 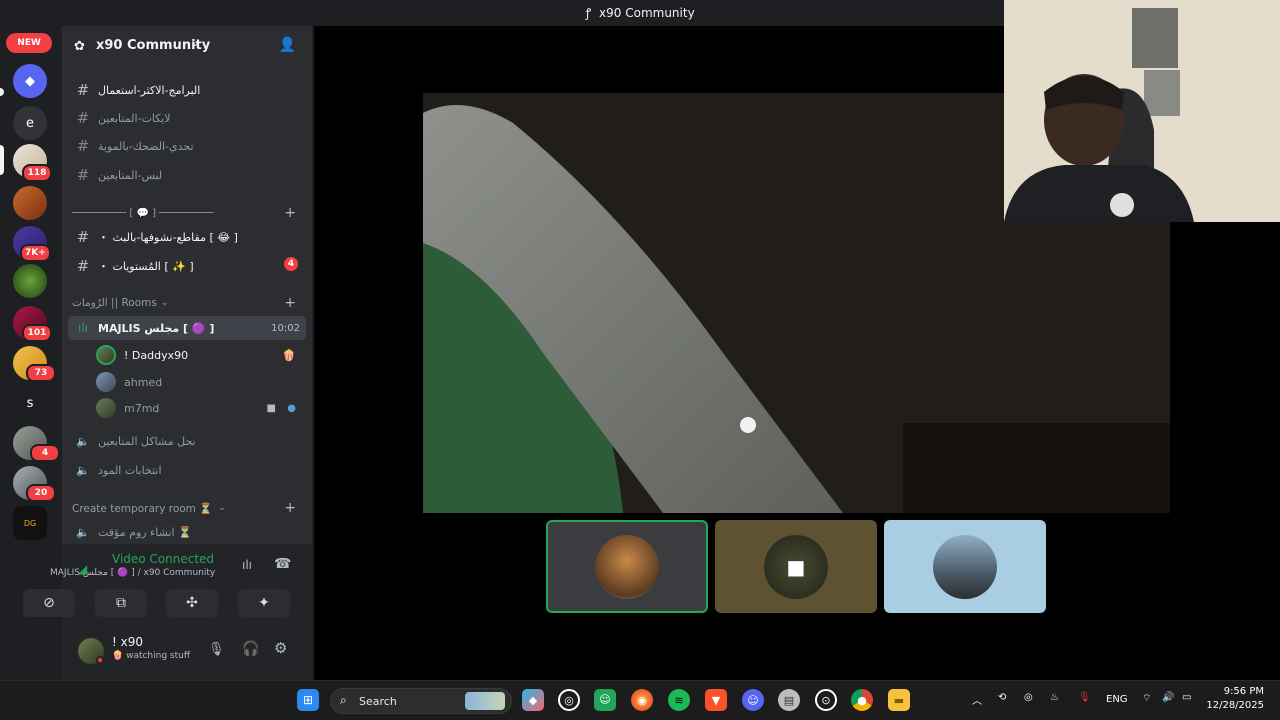 I want to click on mention-badge: 20, so click(x=41, y=493).